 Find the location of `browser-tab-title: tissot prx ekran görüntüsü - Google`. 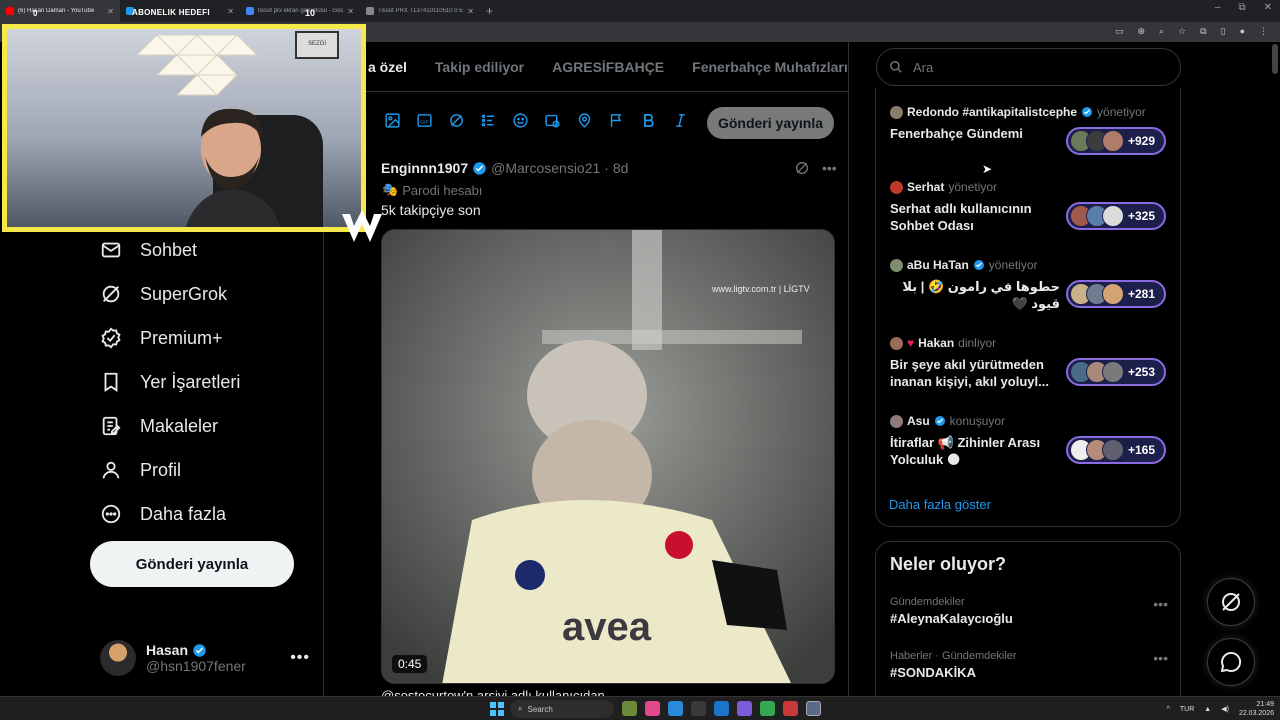

browser-tab-title: tissot prx ekran görüntüsü - Google is located at coordinates (301, 11).